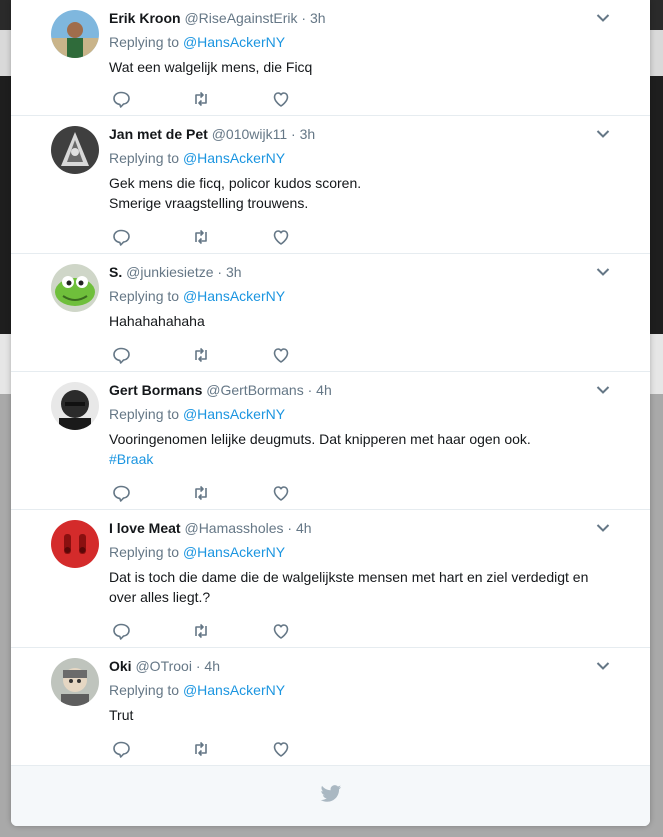 The height and width of the screenshot is (837, 663). I want to click on author-name: Gert Bormans, so click(155, 390).